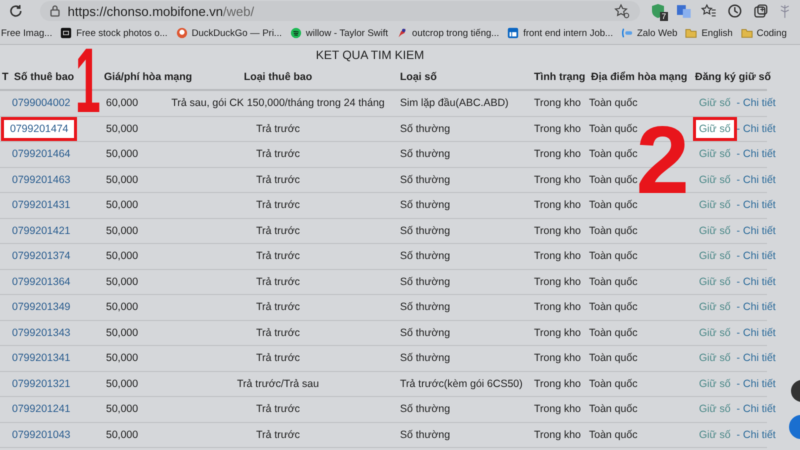 The width and height of the screenshot is (800, 450). What do you see at coordinates (278, 384) in the screenshot?
I see `table-cell-text: Trả trước/Trả sau` at bounding box center [278, 384].